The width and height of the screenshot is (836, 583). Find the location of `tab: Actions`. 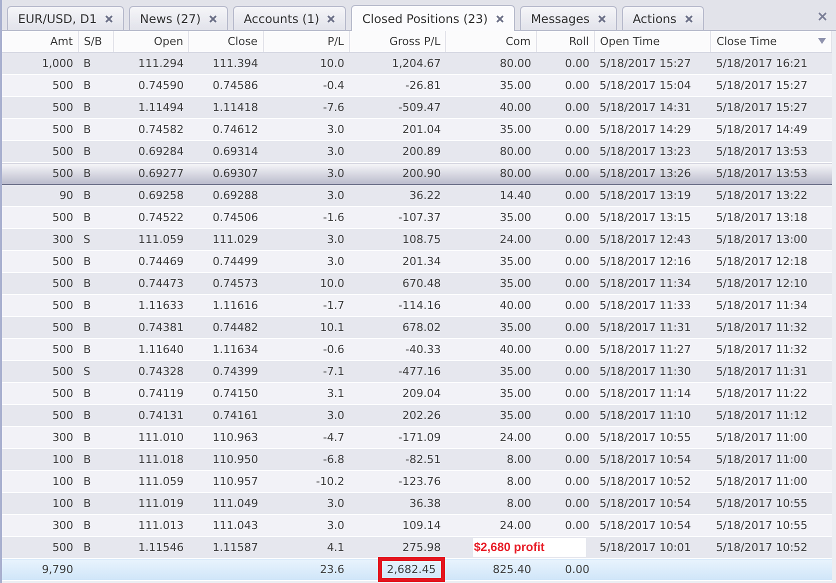

tab: Actions is located at coordinates (663, 18).